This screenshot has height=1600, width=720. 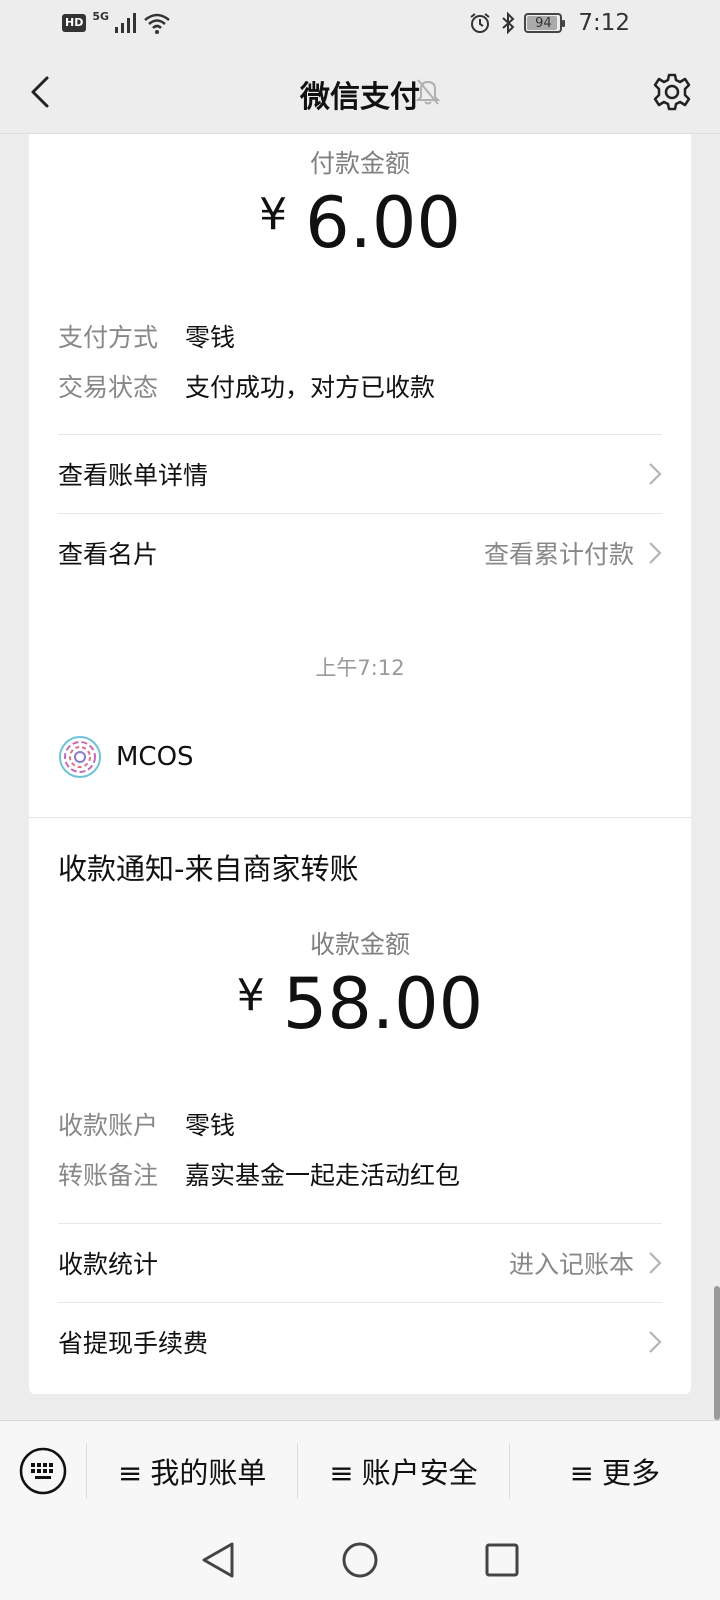 I want to click on system-nav-bar, so click(x=360, y=1560).